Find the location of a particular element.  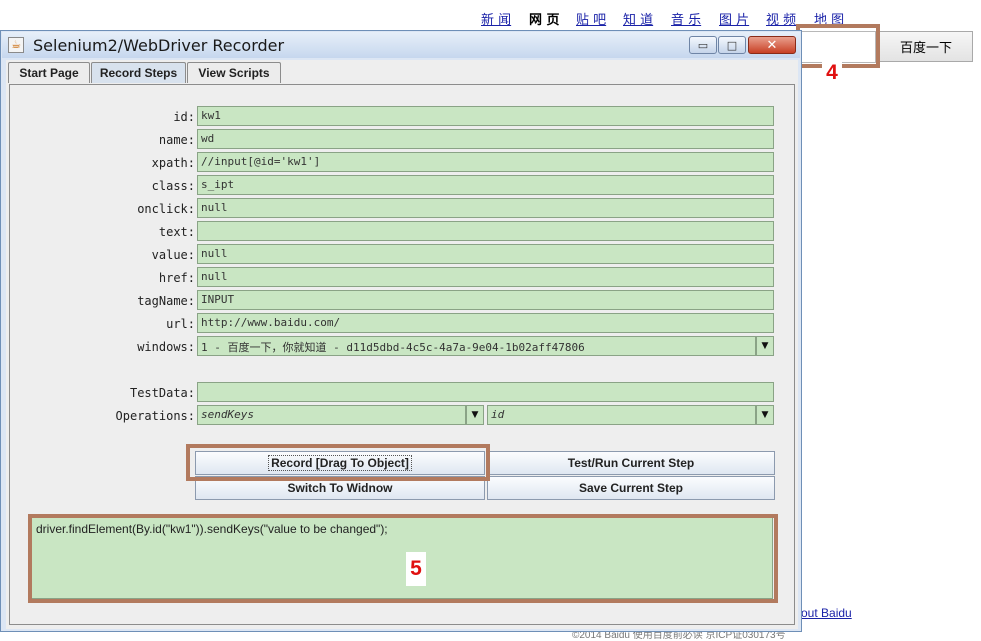

nav-tieba-link: 贴 吧 is located at coordinates (591, 18).